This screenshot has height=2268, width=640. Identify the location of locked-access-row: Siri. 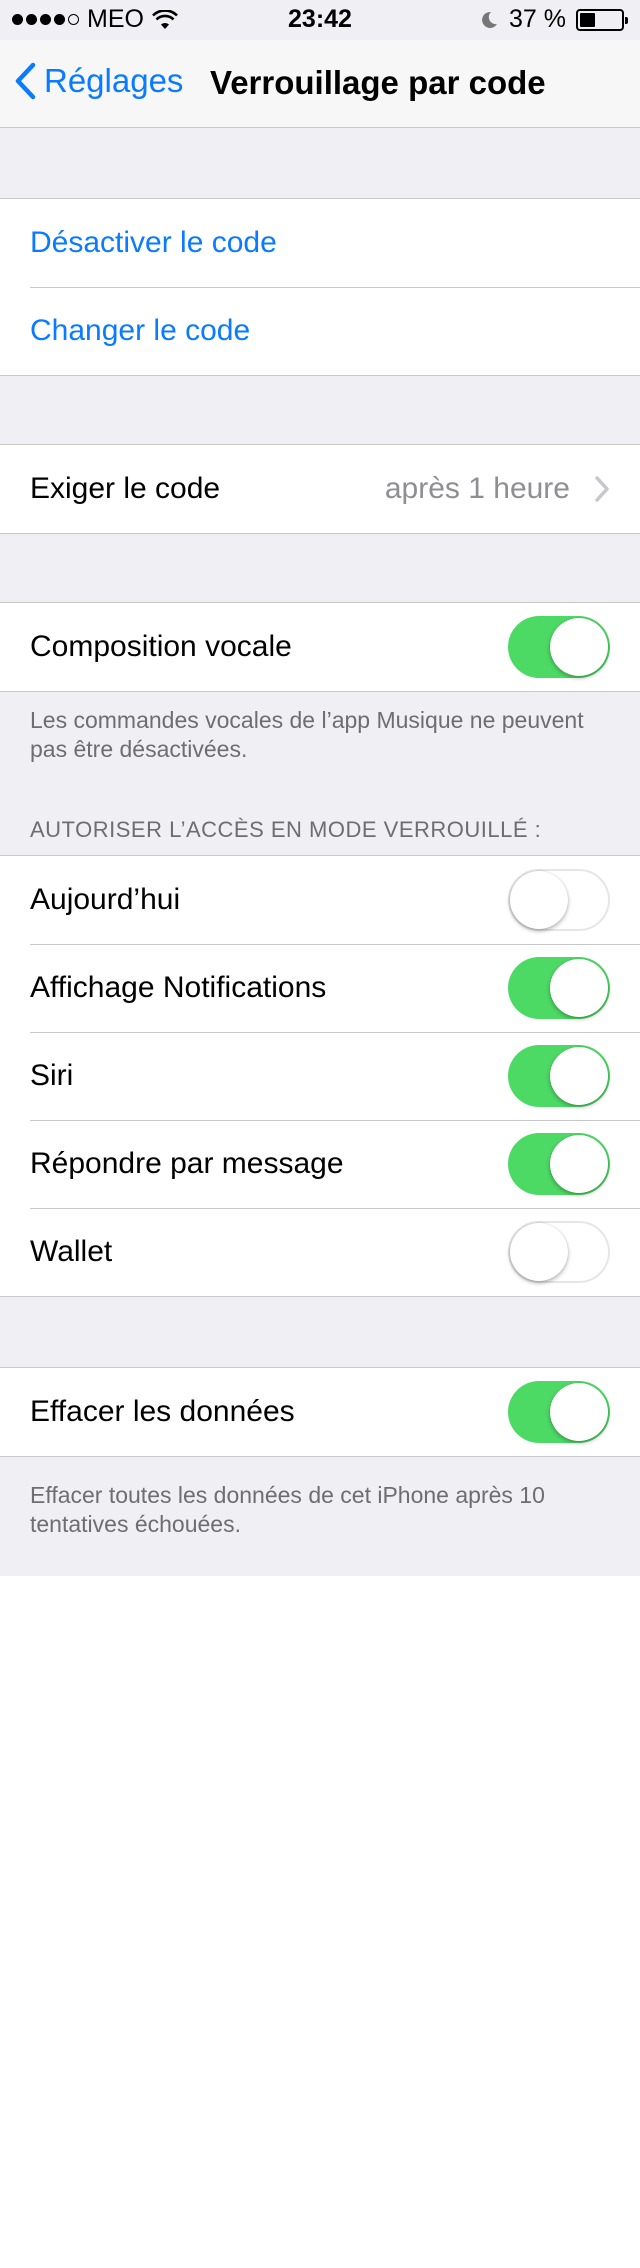
(320, 1076).